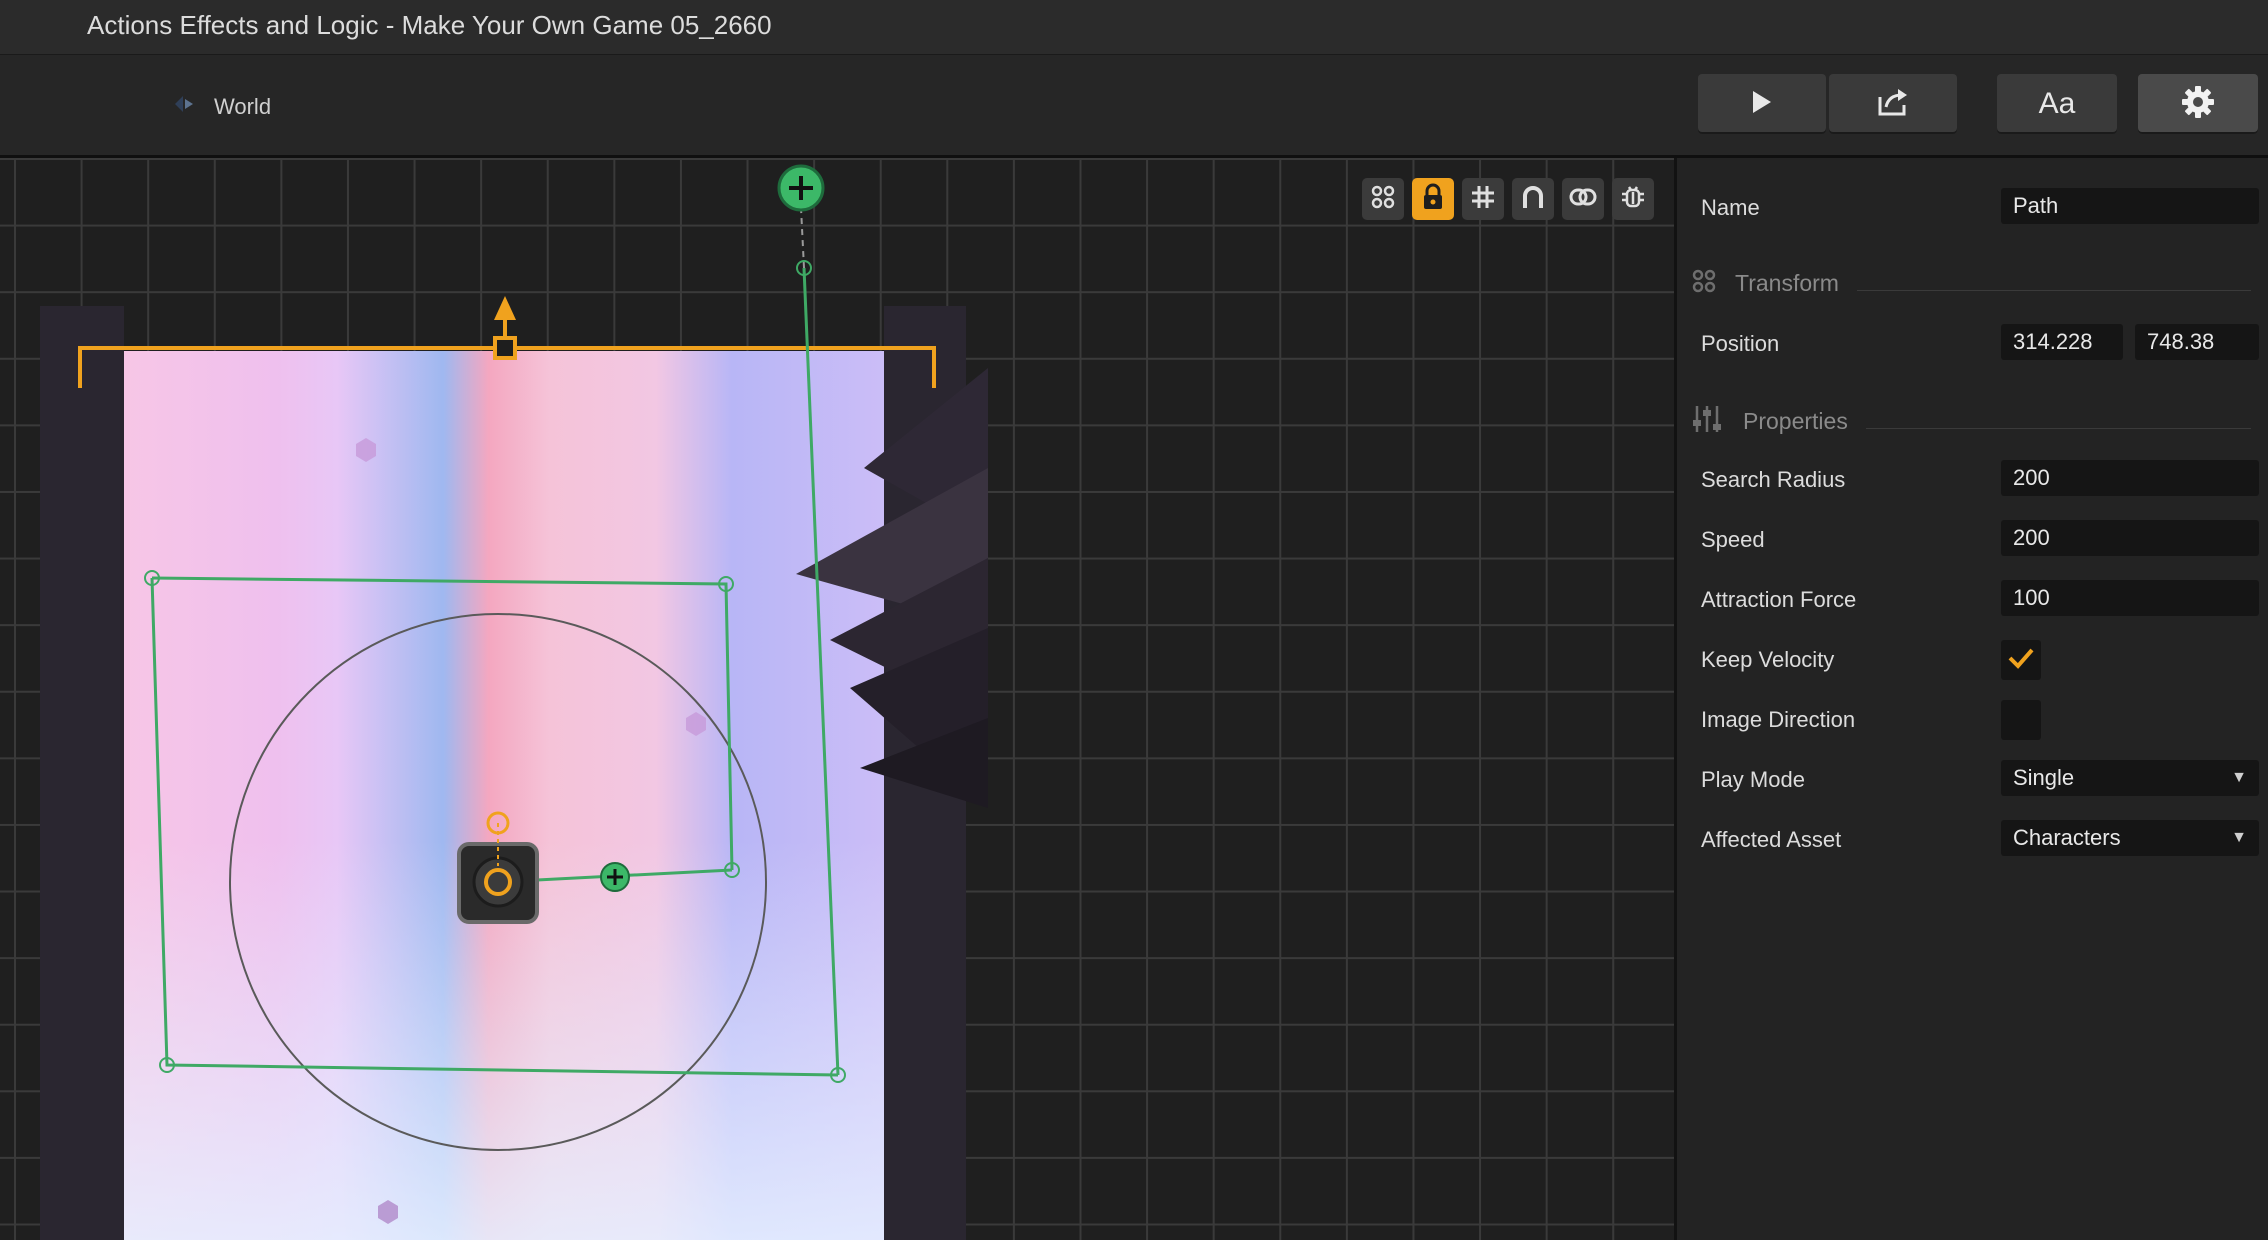  I want to click on position-label: Position, so click(1740, 343).